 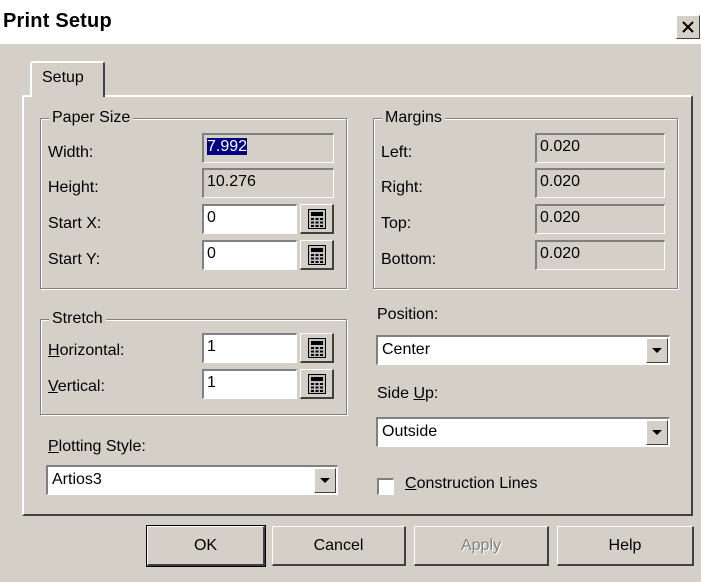 What do you see at coordinates (409, 259) in the screenshot?
I see `bottom-margin-label: Bottom:` at bounding box center [409, 259].